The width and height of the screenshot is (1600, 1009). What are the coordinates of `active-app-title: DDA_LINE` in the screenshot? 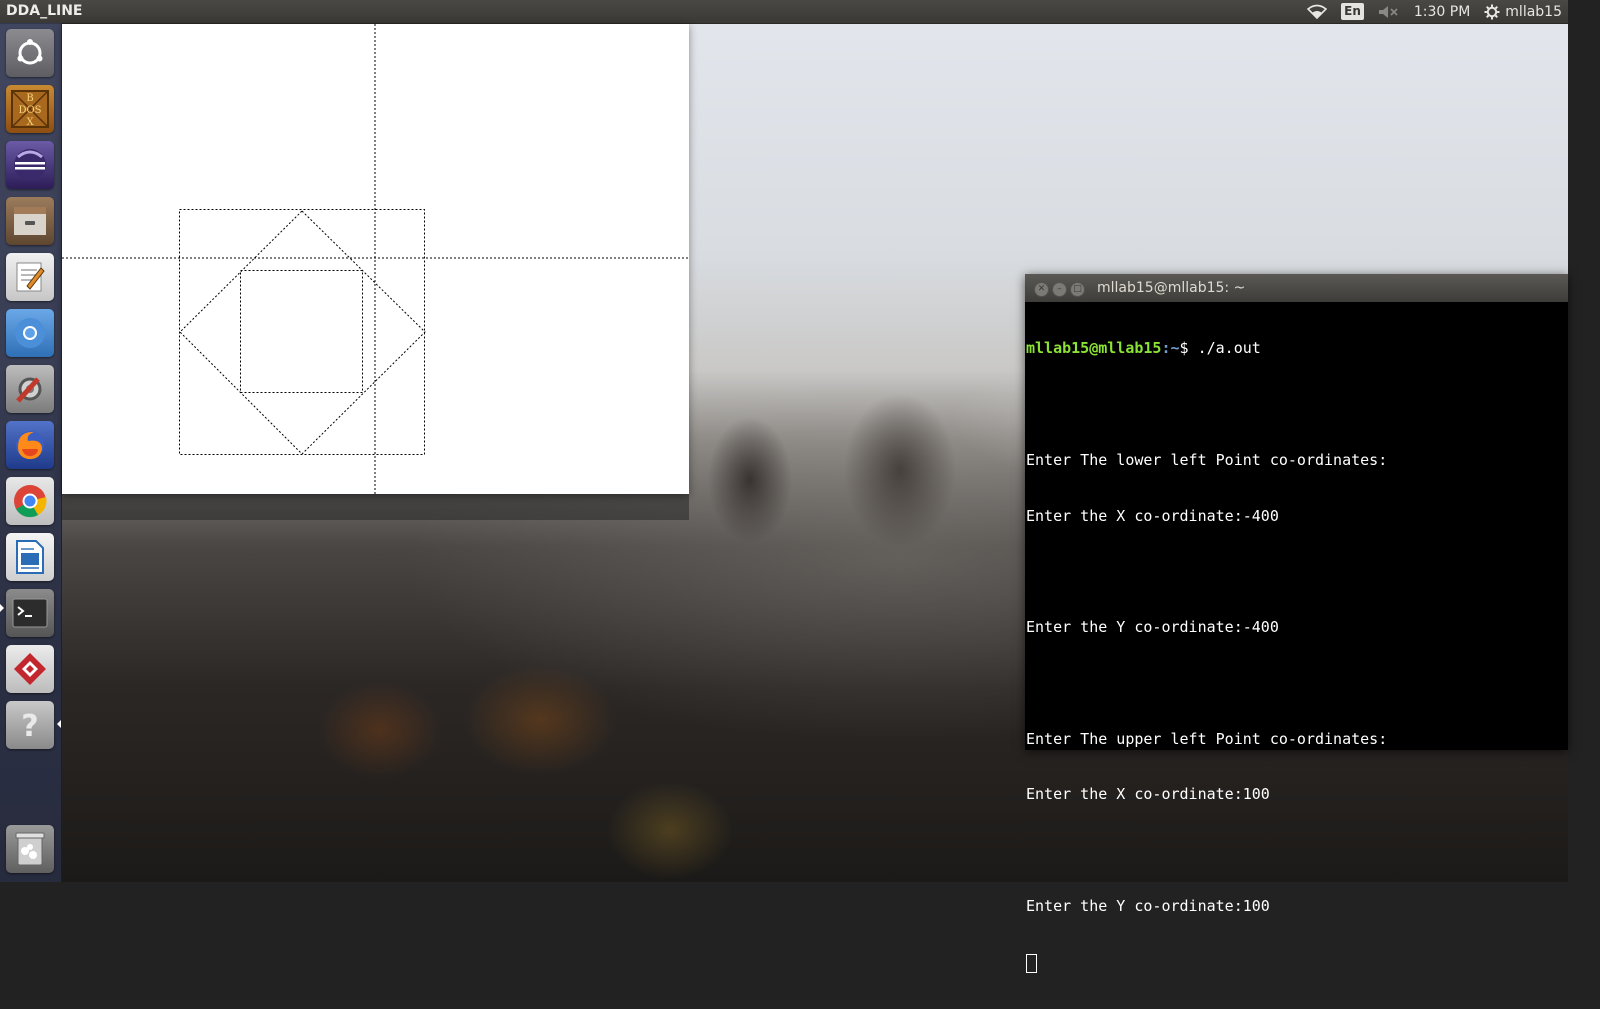 It's located at (44, 11).